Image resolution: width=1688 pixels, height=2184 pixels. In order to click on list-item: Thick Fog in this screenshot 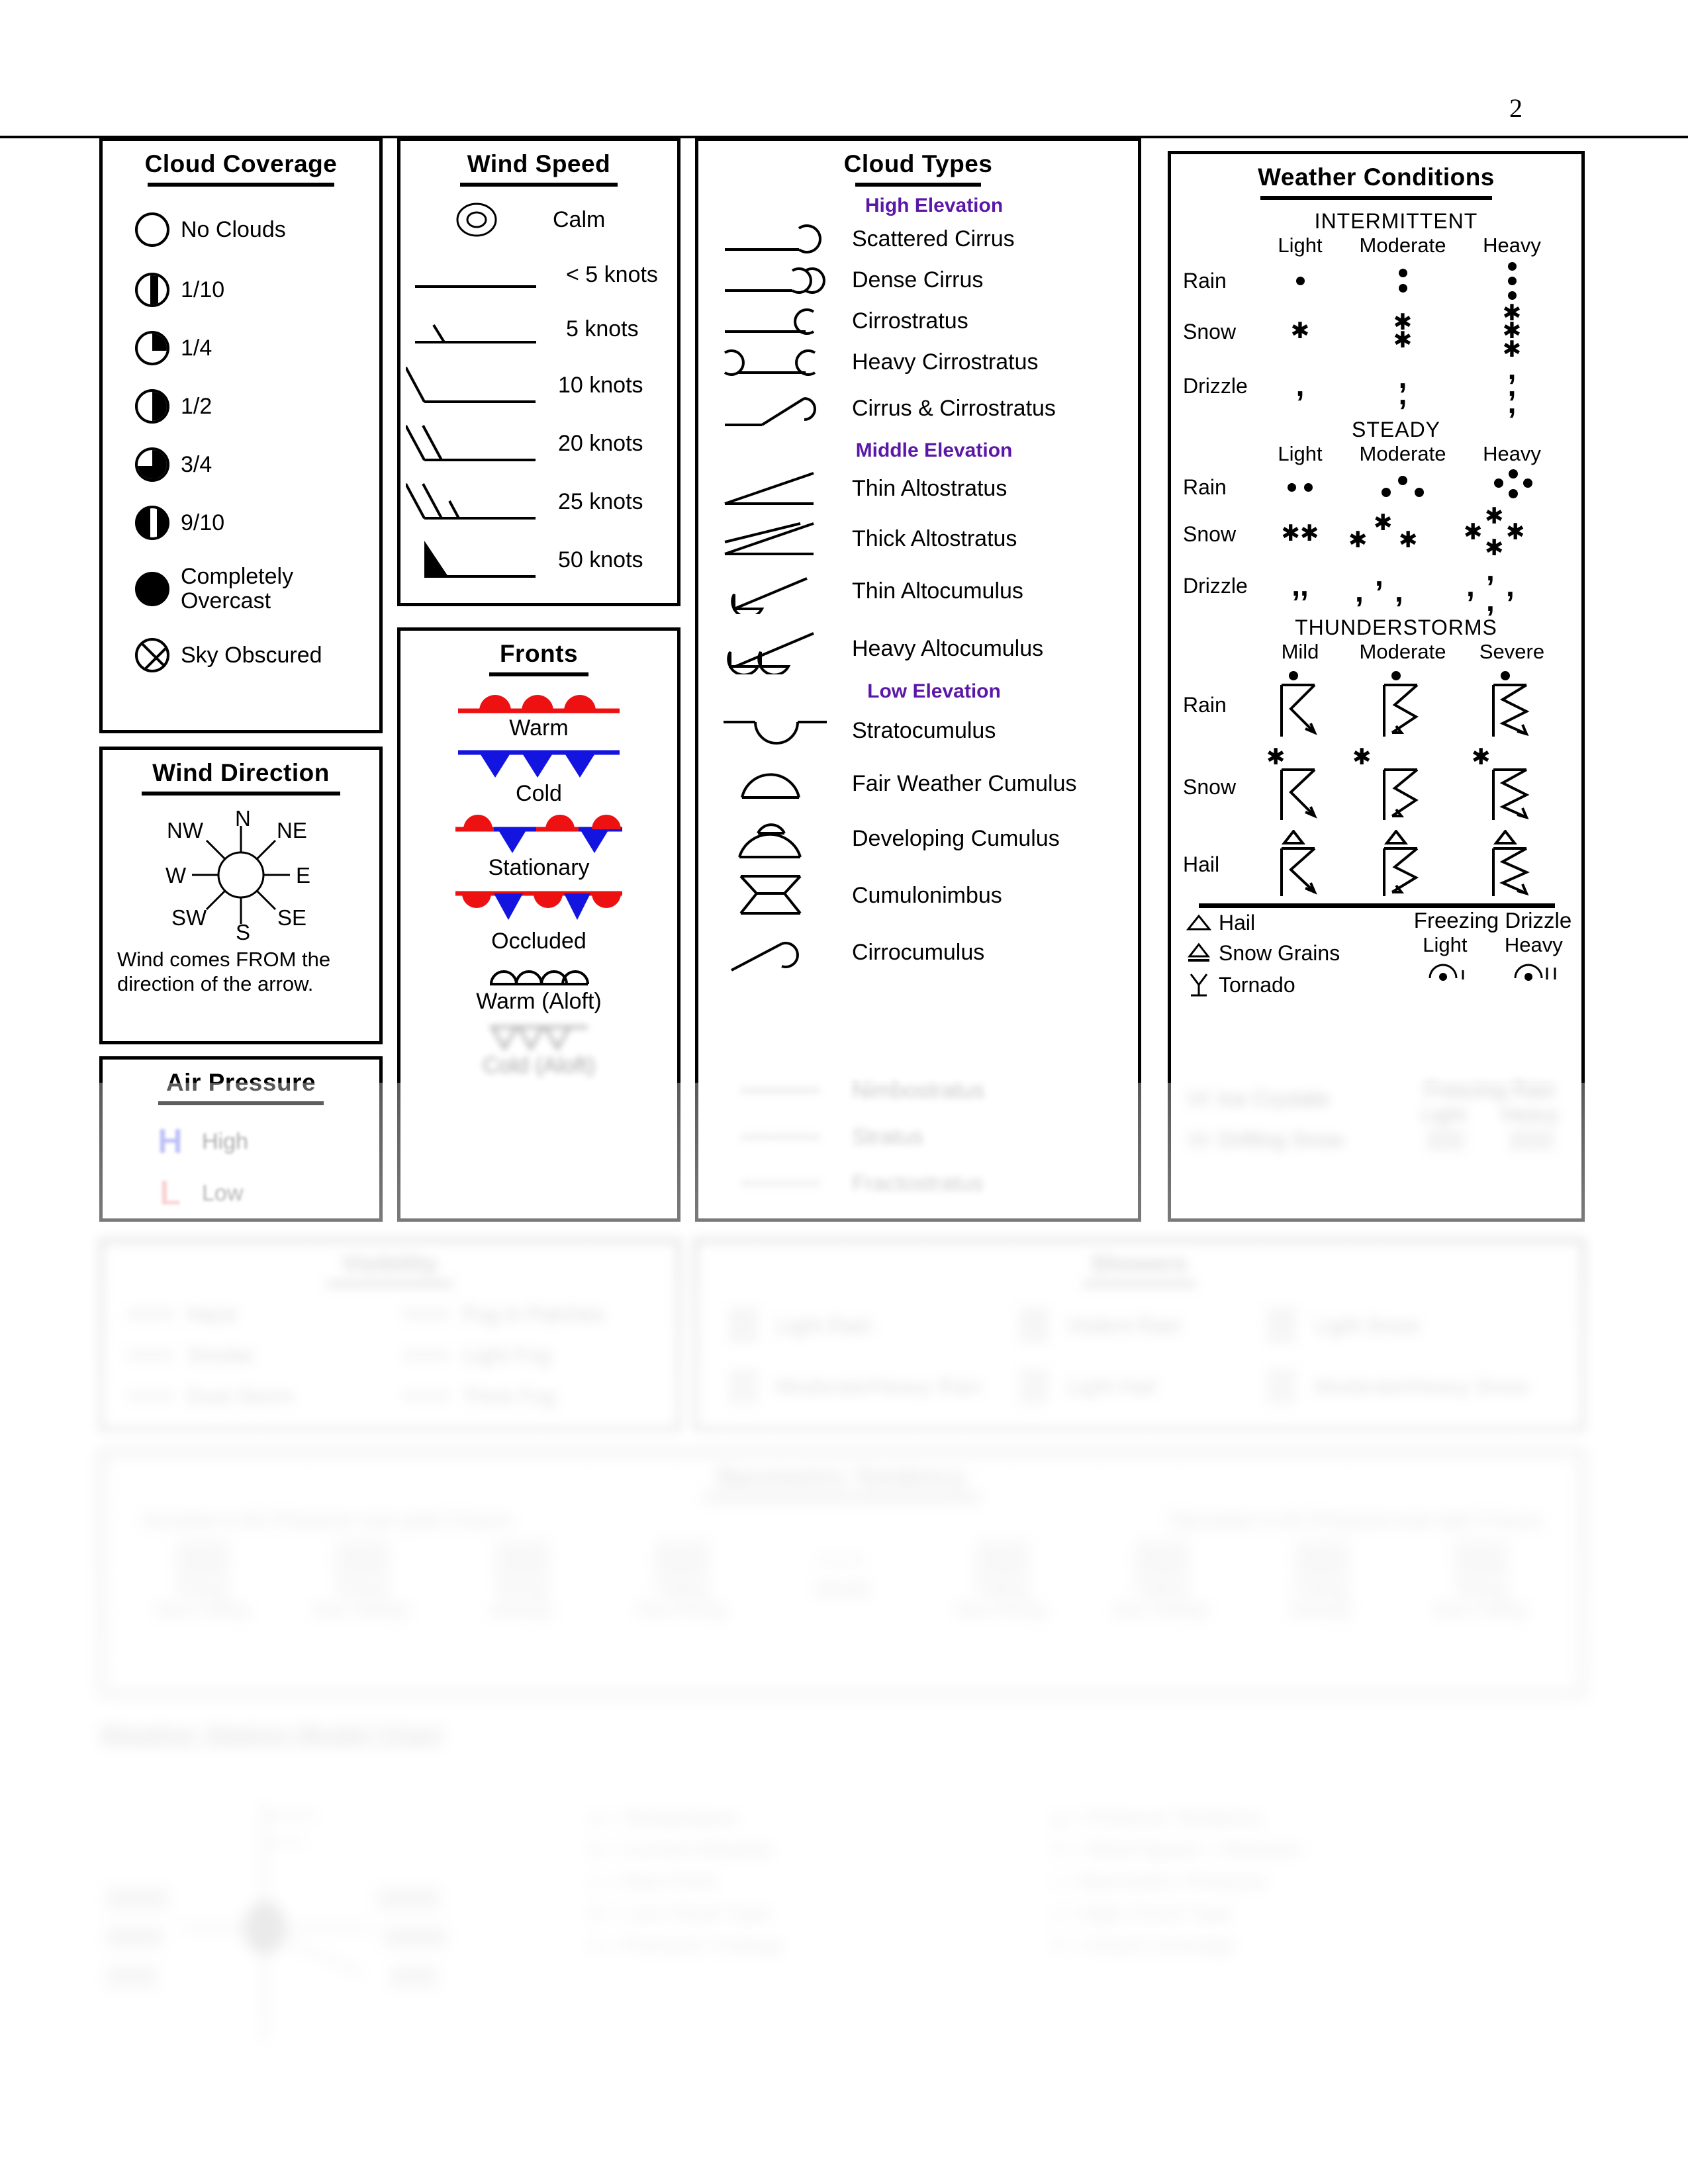, I will do `click(527, 1396)`.